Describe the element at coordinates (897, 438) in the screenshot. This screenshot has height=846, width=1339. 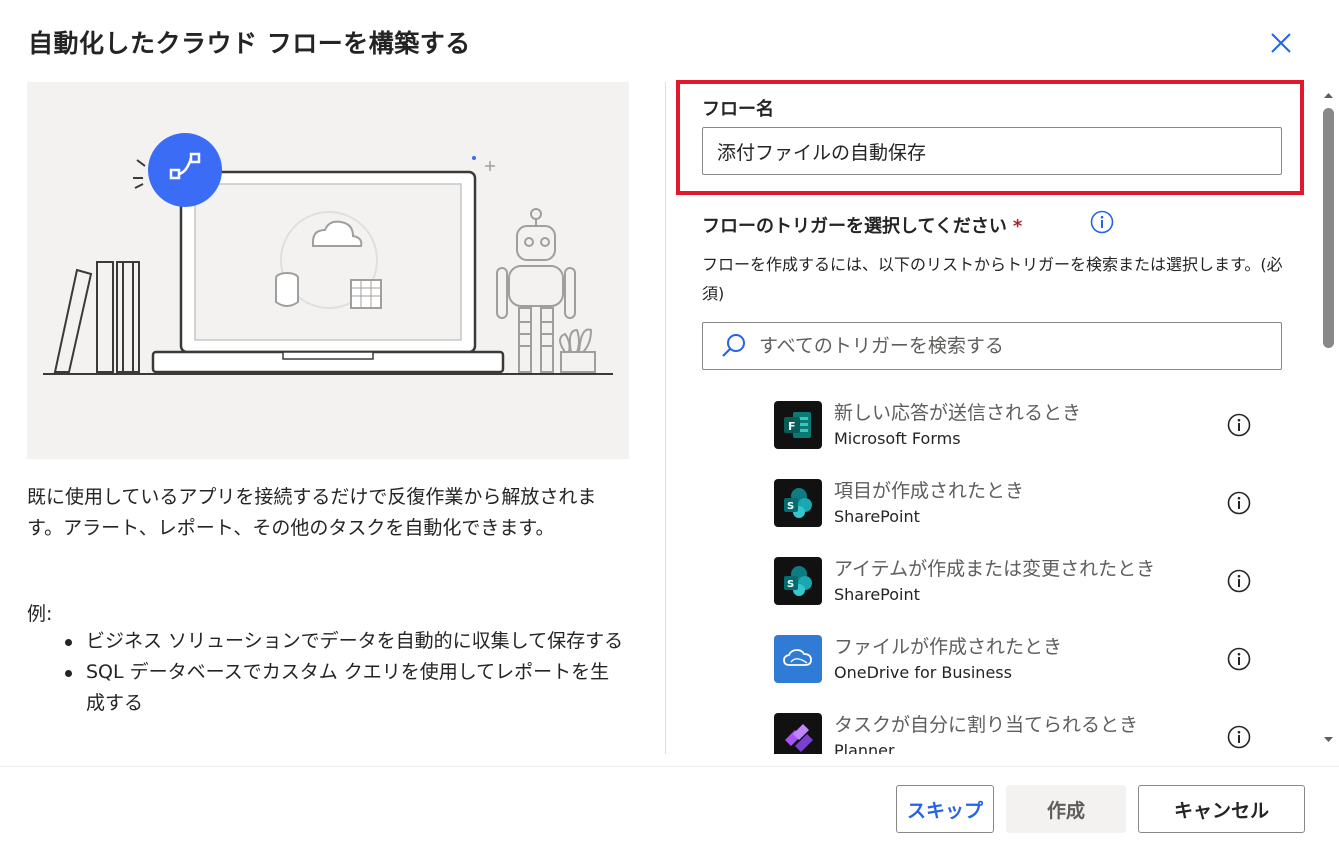
I see `trigger-connector: Microsoft Forms` at that location.